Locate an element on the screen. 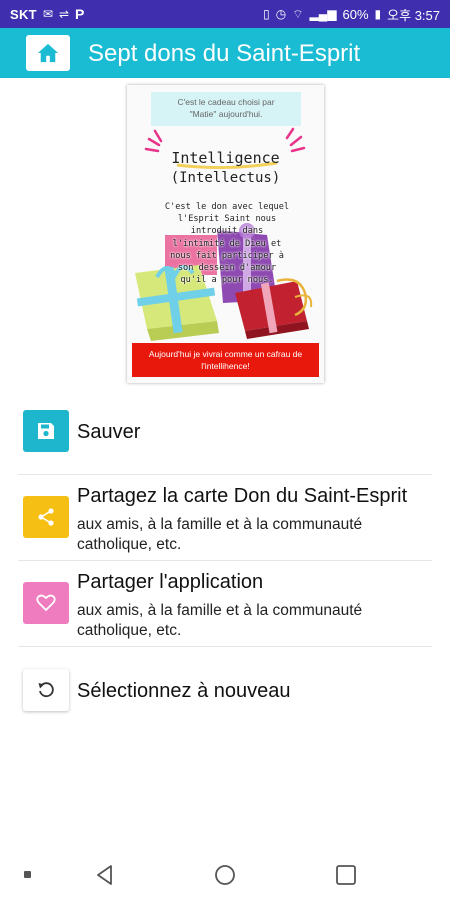  back-icon is located at coordinates (105, 875).